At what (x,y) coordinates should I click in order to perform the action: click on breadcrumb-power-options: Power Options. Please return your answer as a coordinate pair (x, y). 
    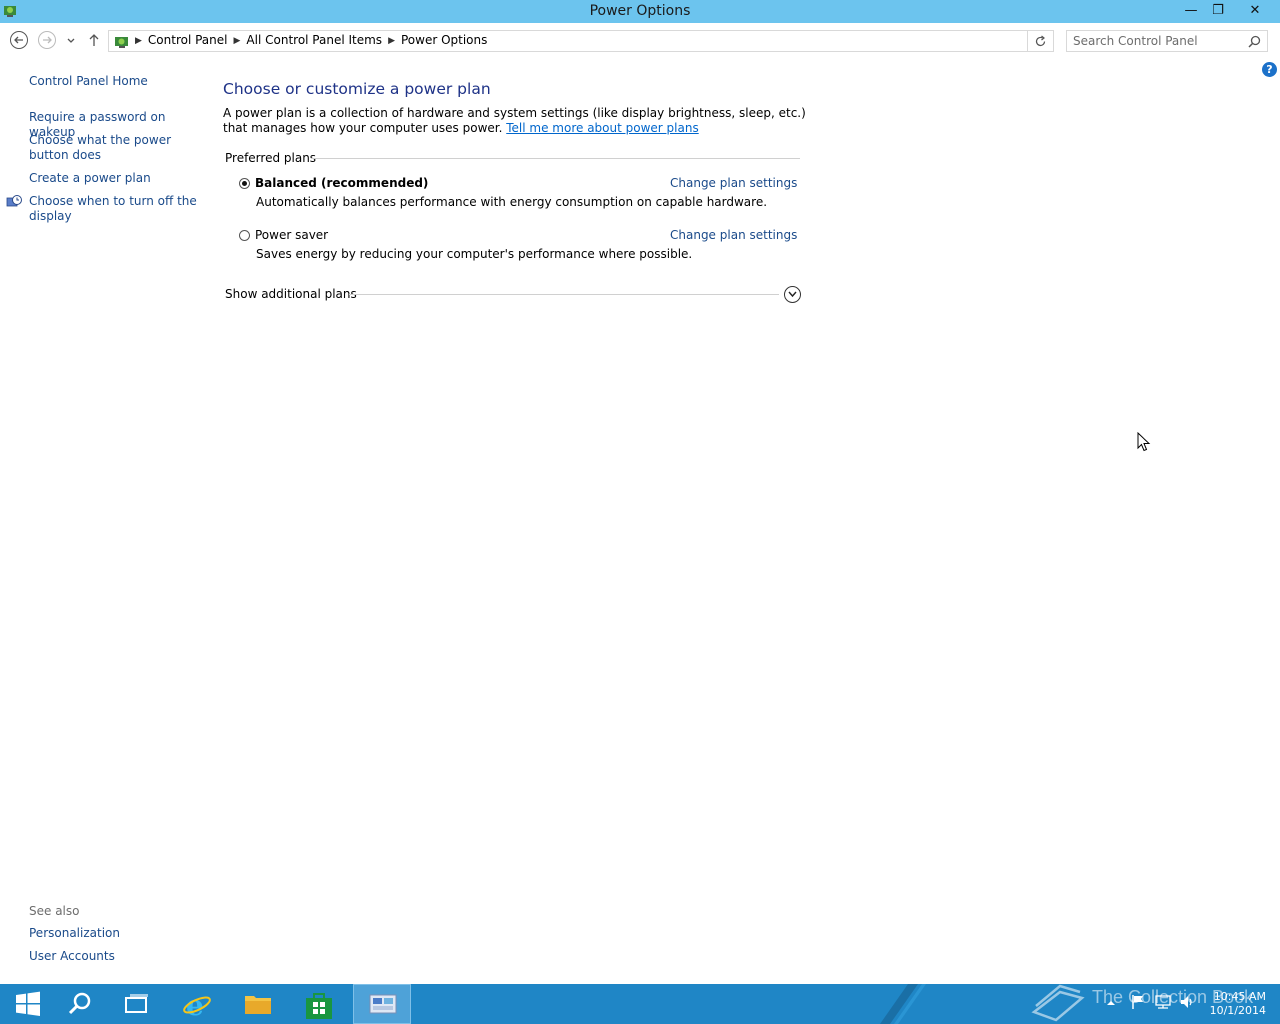
    Looking at the image, I should click on (444, 40).